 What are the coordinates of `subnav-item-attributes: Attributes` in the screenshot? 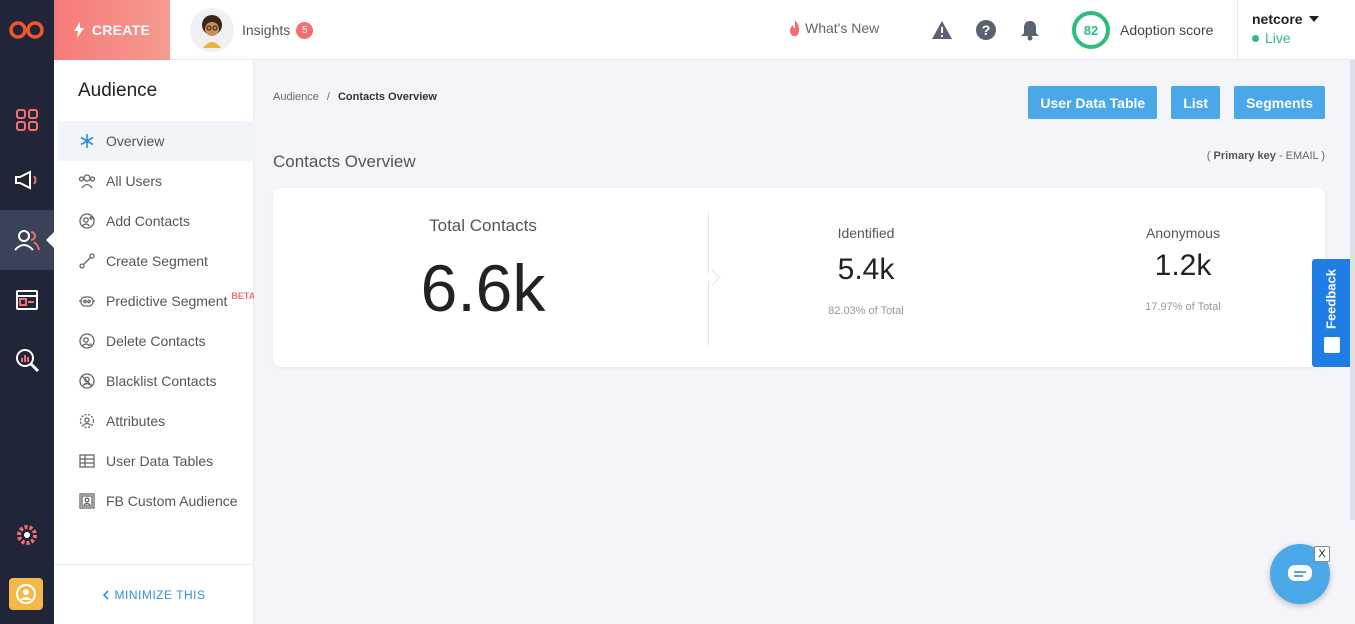 It's located at (156, 421).